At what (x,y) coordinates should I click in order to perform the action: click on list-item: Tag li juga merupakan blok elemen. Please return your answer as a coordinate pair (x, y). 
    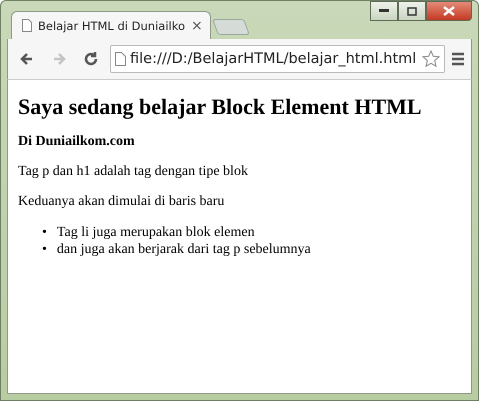
    Looking at the image, I should click on (155, 232).